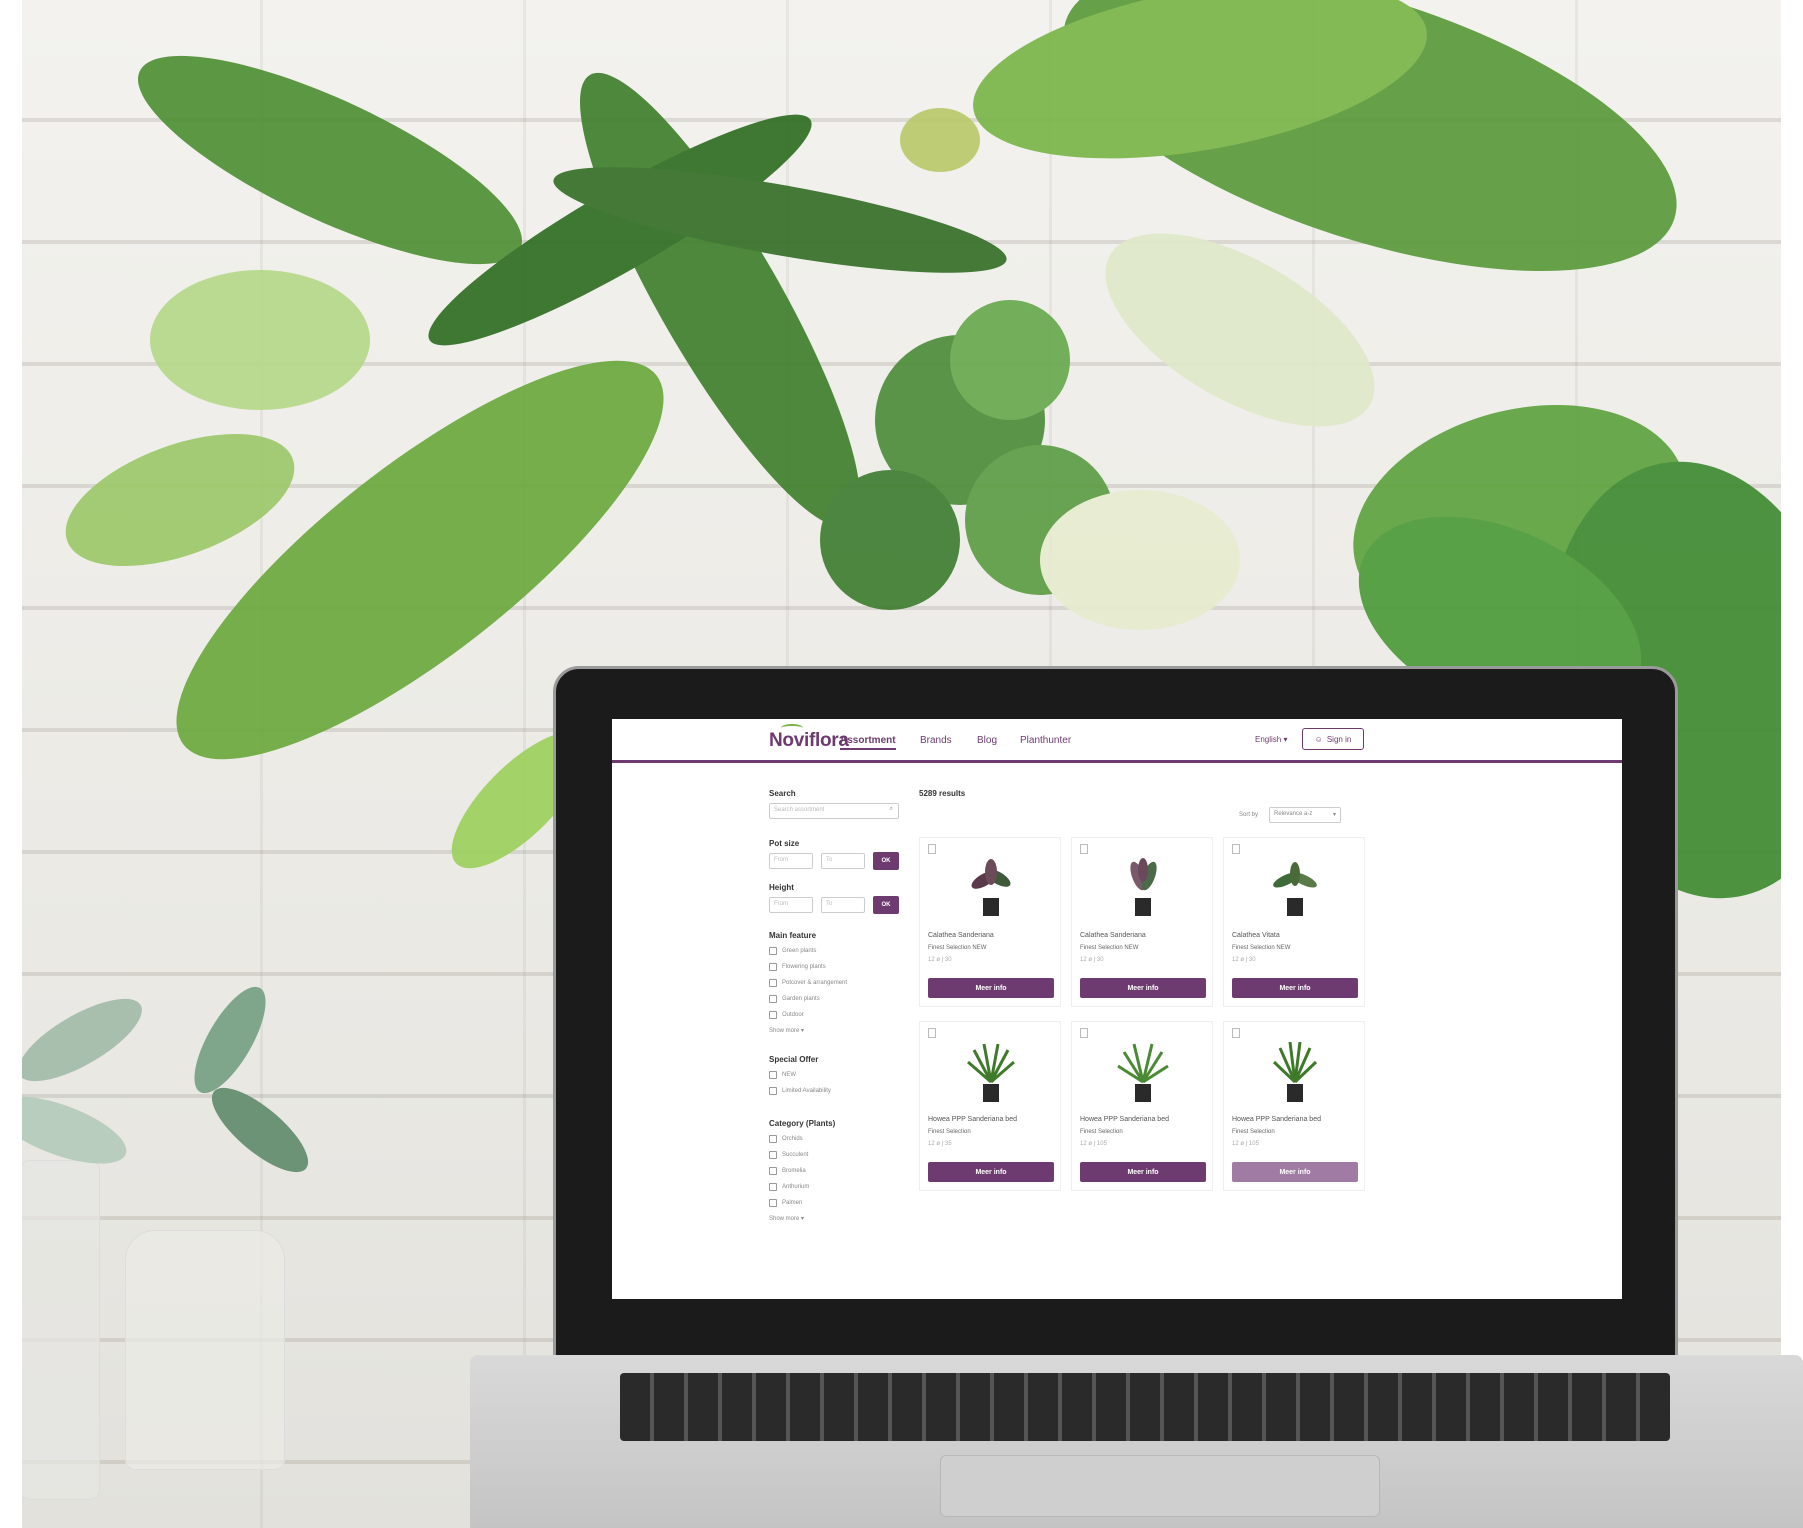 Image resolution: width=1803 pixels, height=1528 pixels. I want to click on show-more-link: Show more ▾, so click(786, 1030).